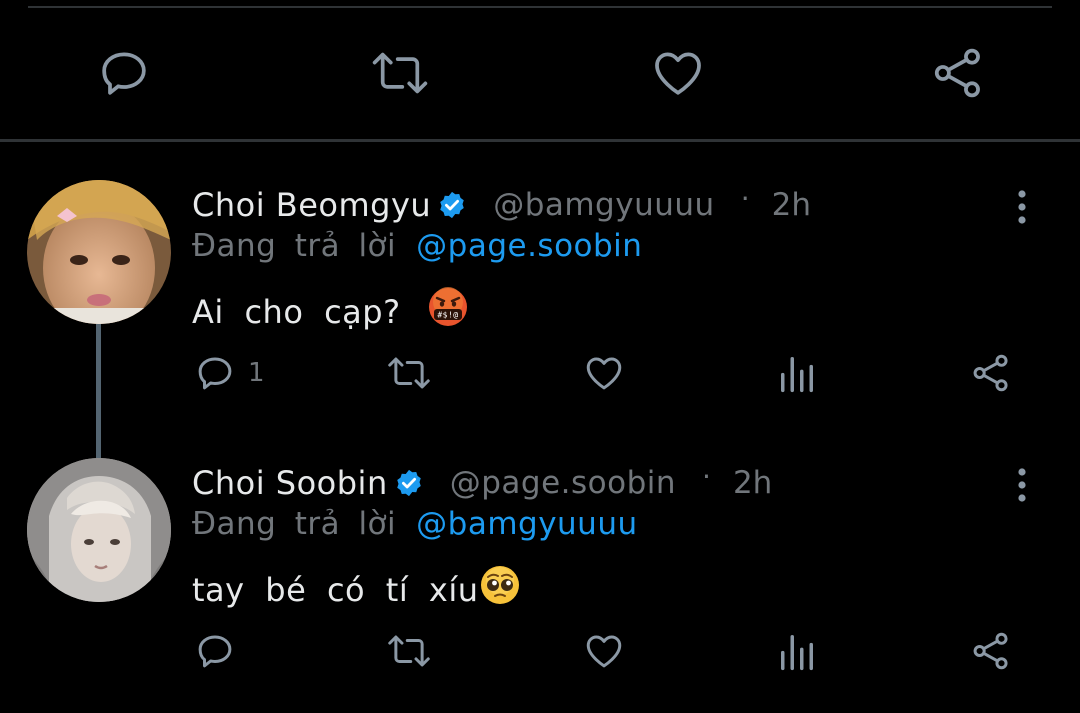  What do you see at coordinates (540, 7) in the screenshot?
I see `top-divider` at bounding box center [540, 7].